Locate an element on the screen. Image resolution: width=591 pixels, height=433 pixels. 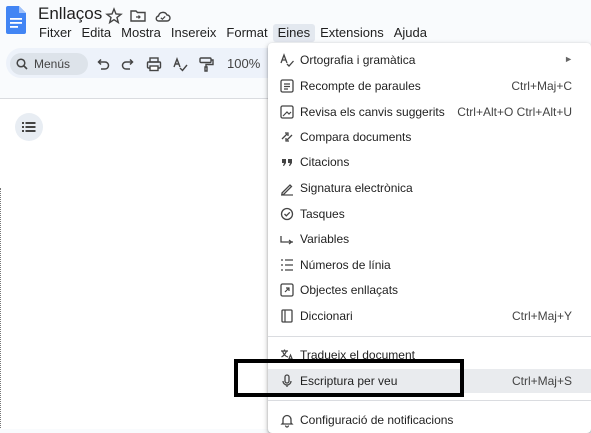
outline-list-icon is located at coordinates (29, 127).